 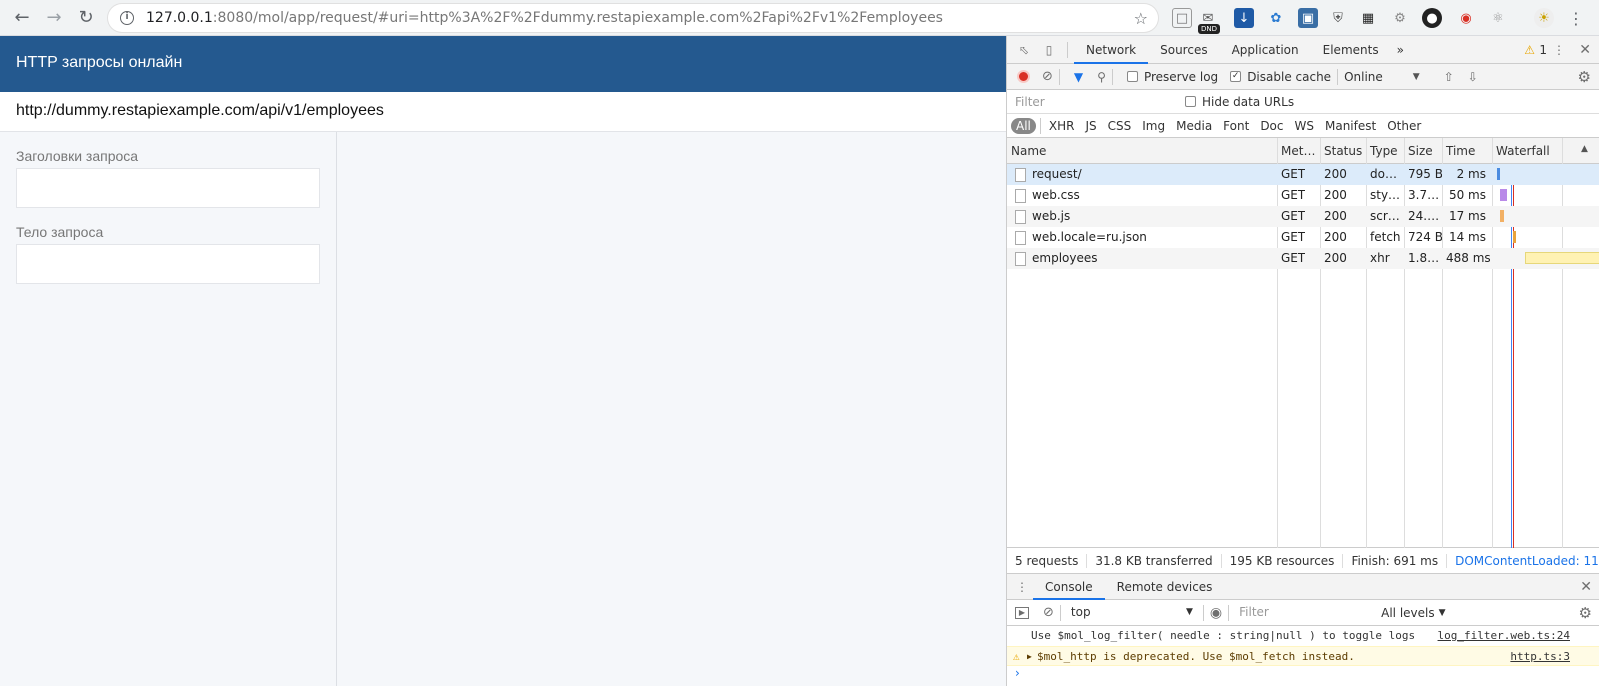 What do you see at coordinates (1142, 151) in the screenshot?
I see `col-name: Name` at bounding box center [1142, 151].